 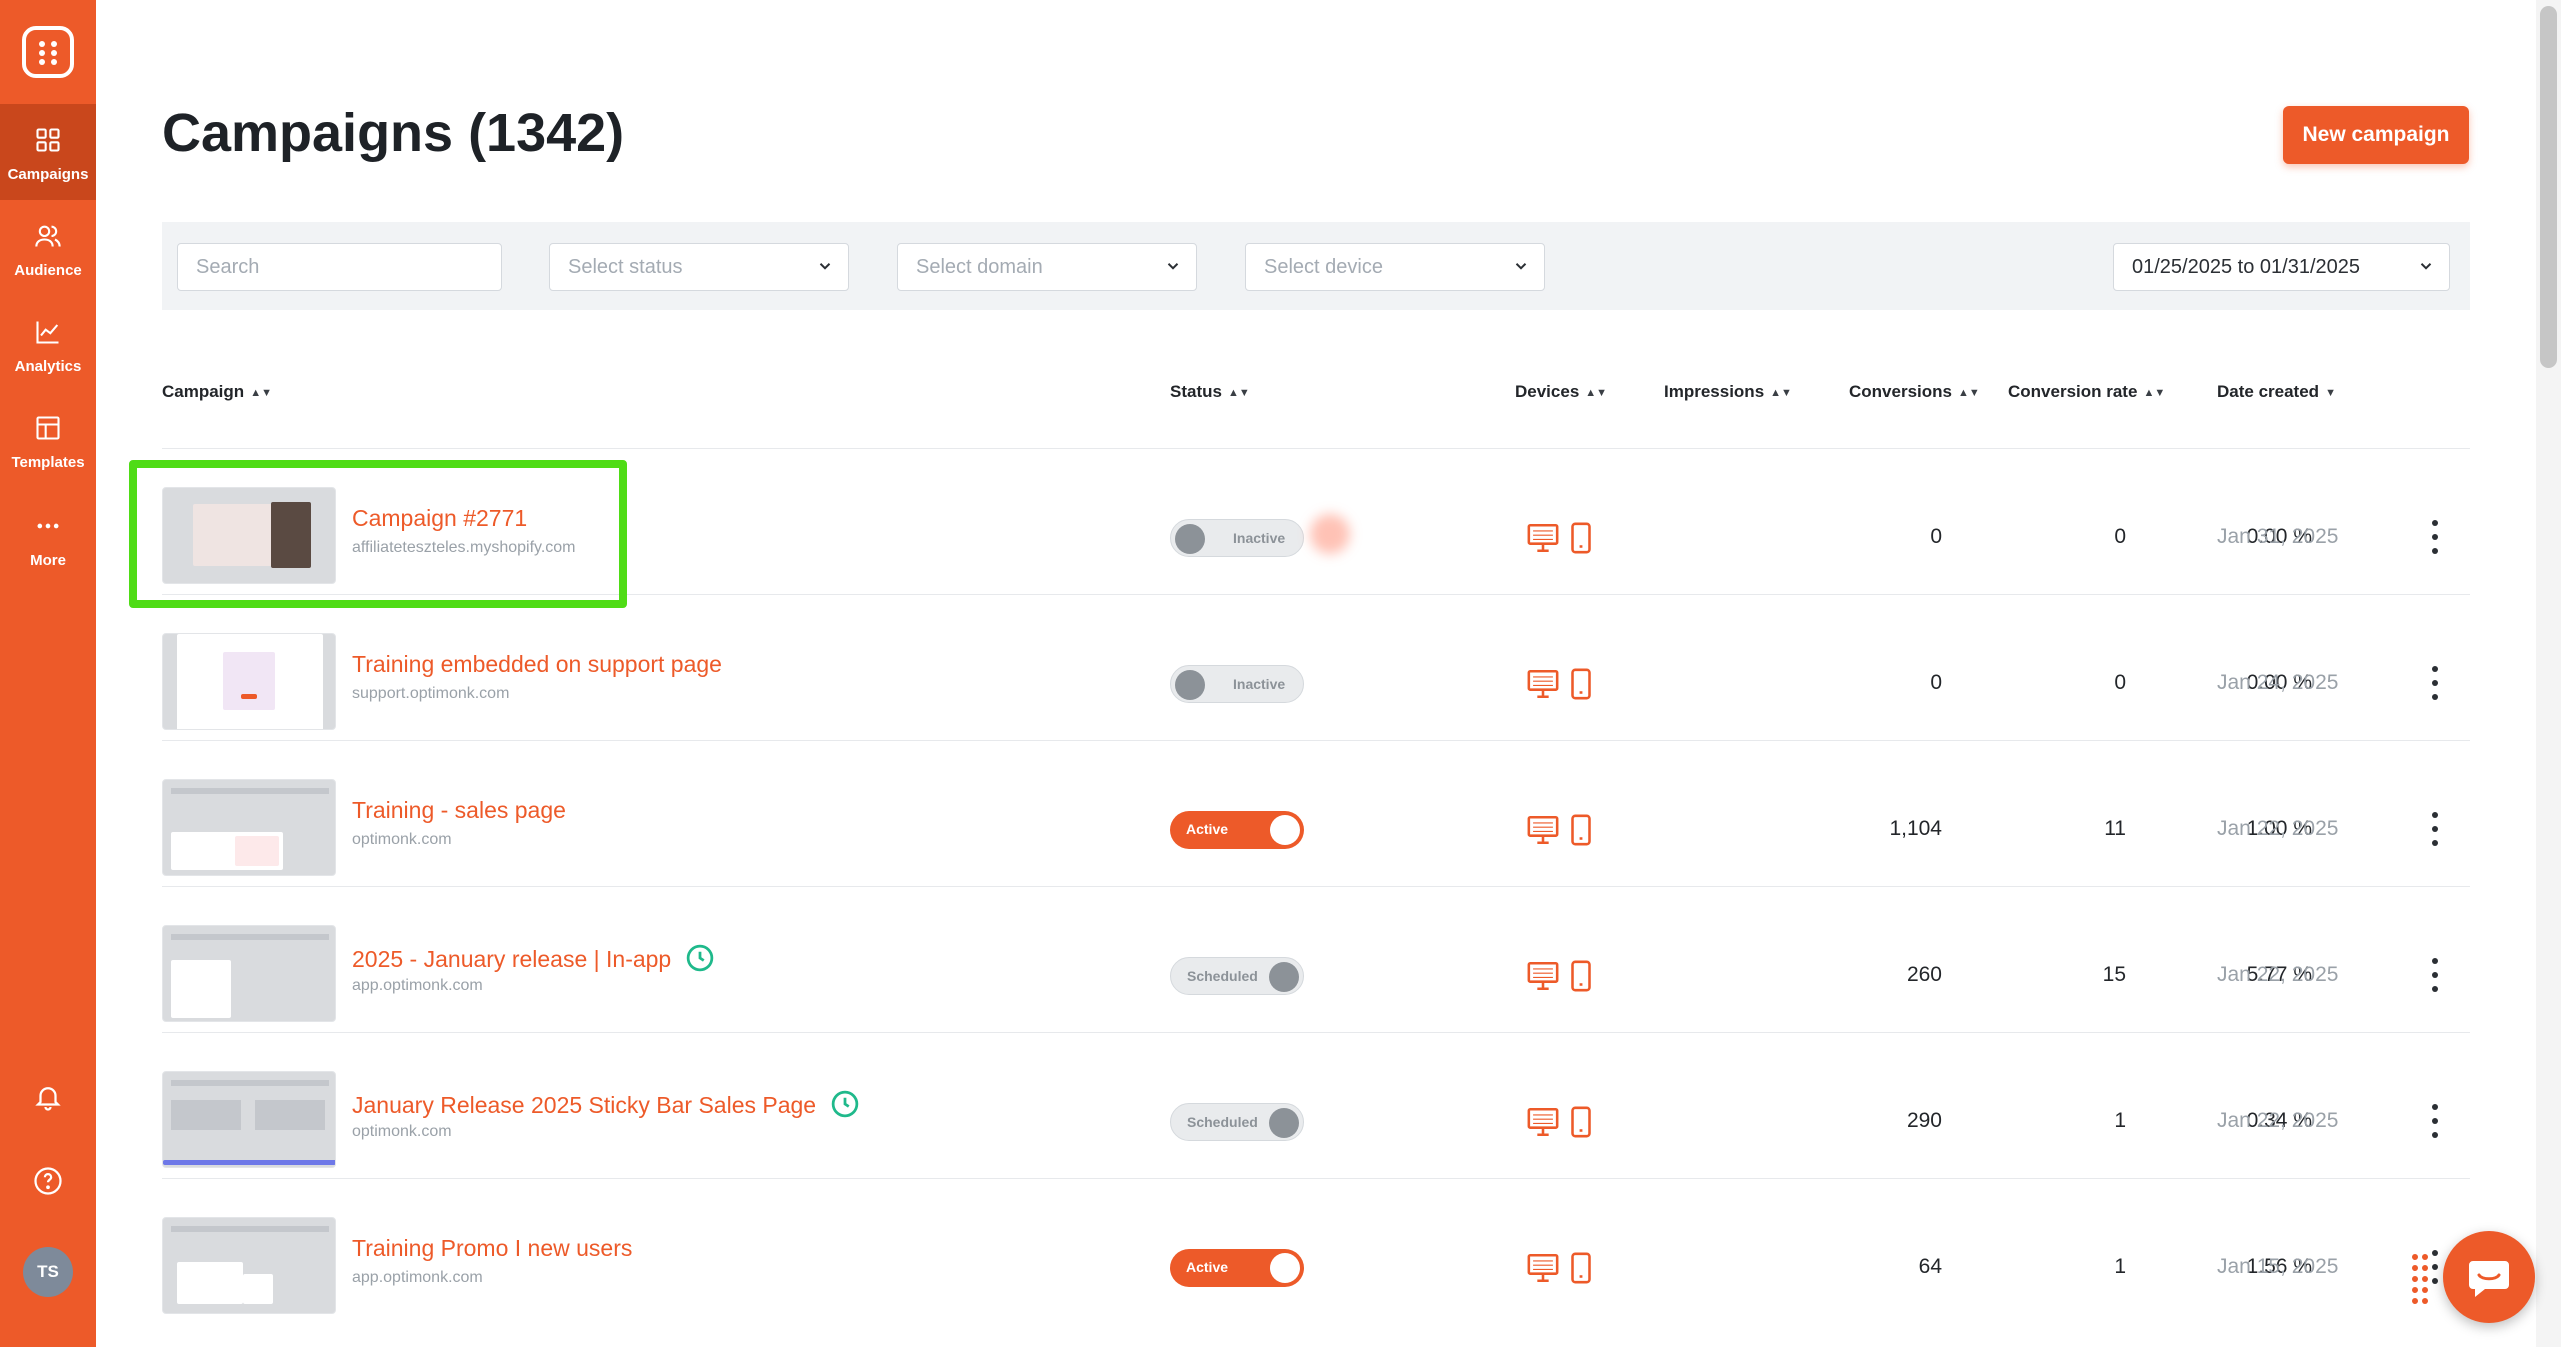 What do you see at coordinates (48, 344) in the screenshot?
I see `sidebar-item-analytics: Analytics` at bounding box center [48, 344].